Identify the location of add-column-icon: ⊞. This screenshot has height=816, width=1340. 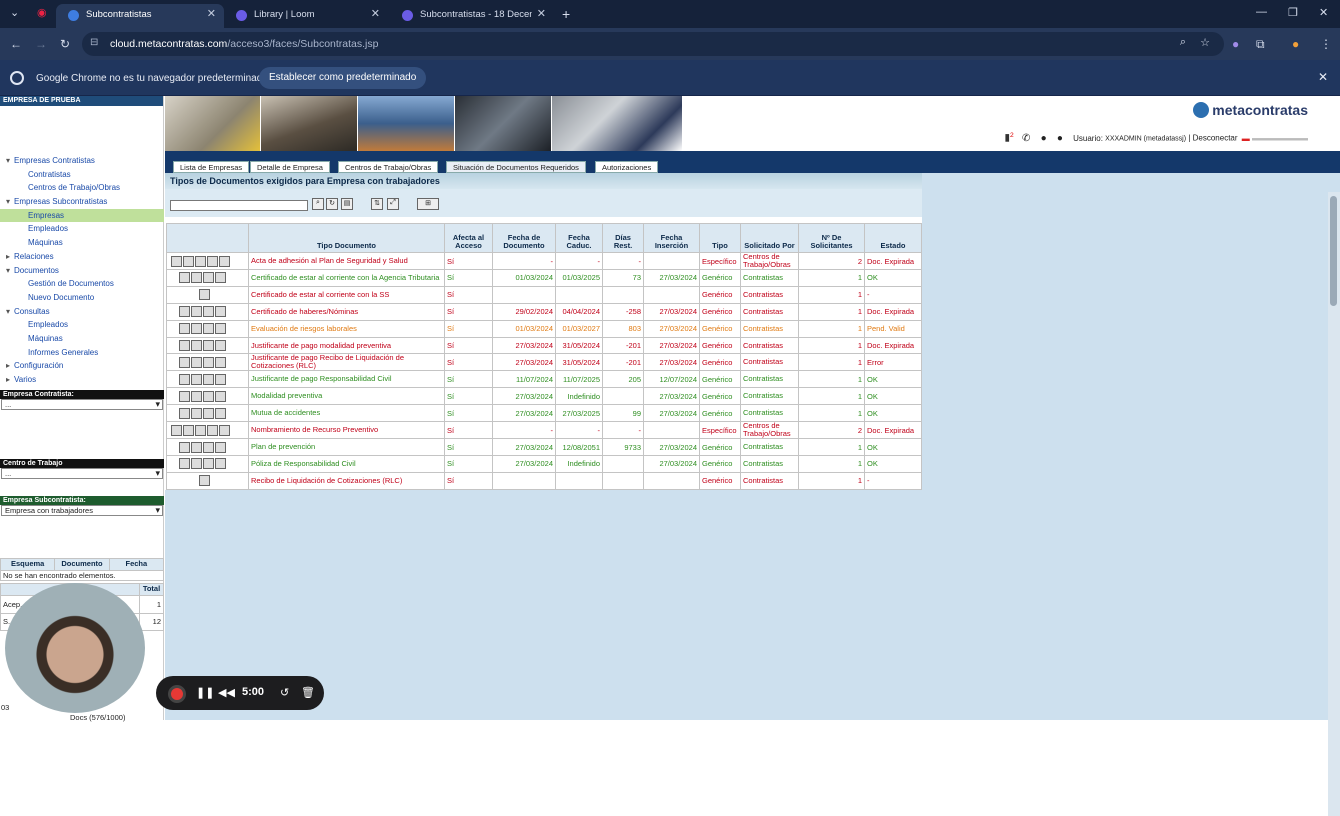
(428, 204).